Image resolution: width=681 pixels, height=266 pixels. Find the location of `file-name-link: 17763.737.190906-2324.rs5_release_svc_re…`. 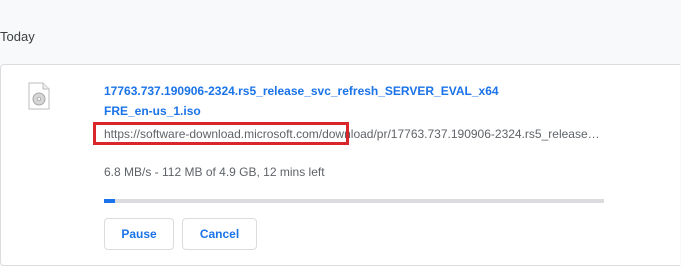

file-name-link: 17763.737.190906-2324.rs5_release_svc_re… is located at coordinates (304, 101).